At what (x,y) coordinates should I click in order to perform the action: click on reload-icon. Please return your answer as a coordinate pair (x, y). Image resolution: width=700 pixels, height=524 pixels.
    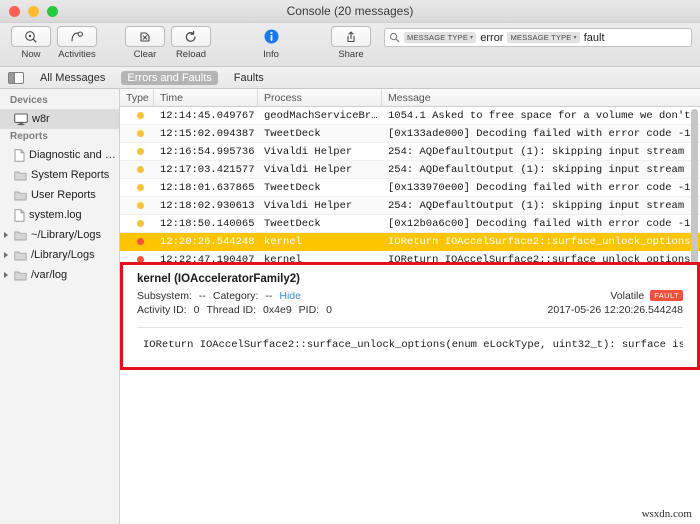
    Looking at the image, I should click on (191, 36).